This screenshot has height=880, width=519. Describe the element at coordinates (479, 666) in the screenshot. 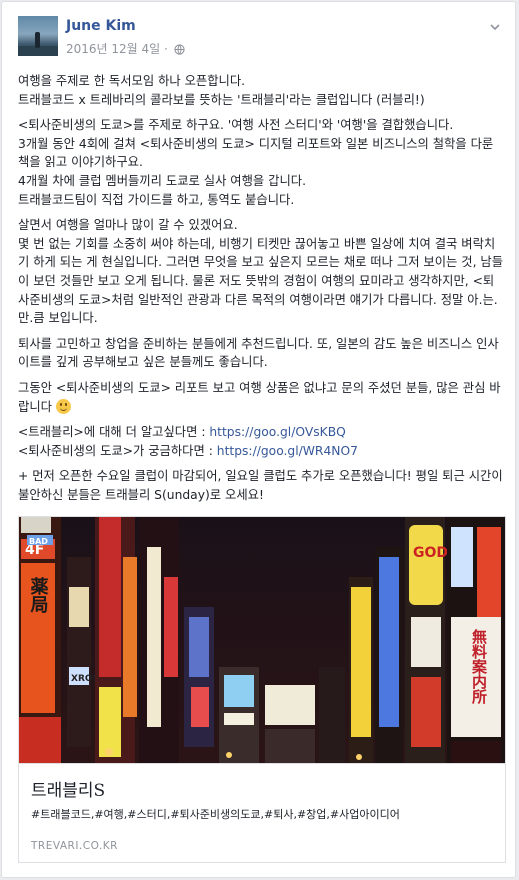

I see `sign-free-info: 無料案内所` at that location.